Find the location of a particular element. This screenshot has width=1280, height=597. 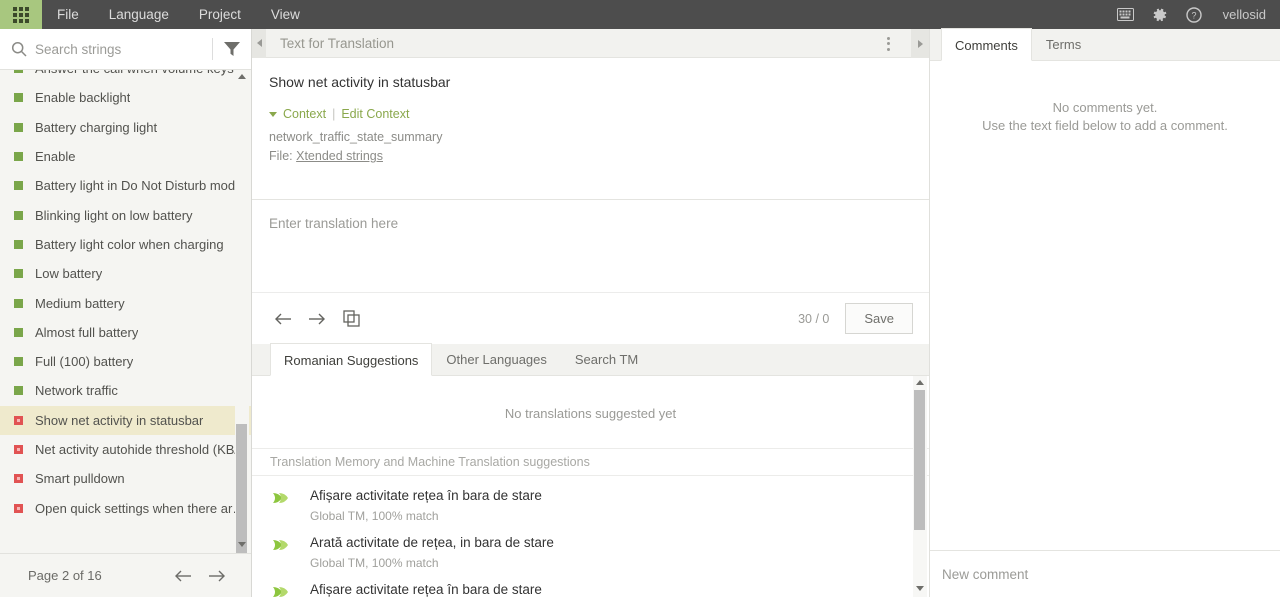

page-indicator: Page 2 of 16 is located at coordinates (65, 575).